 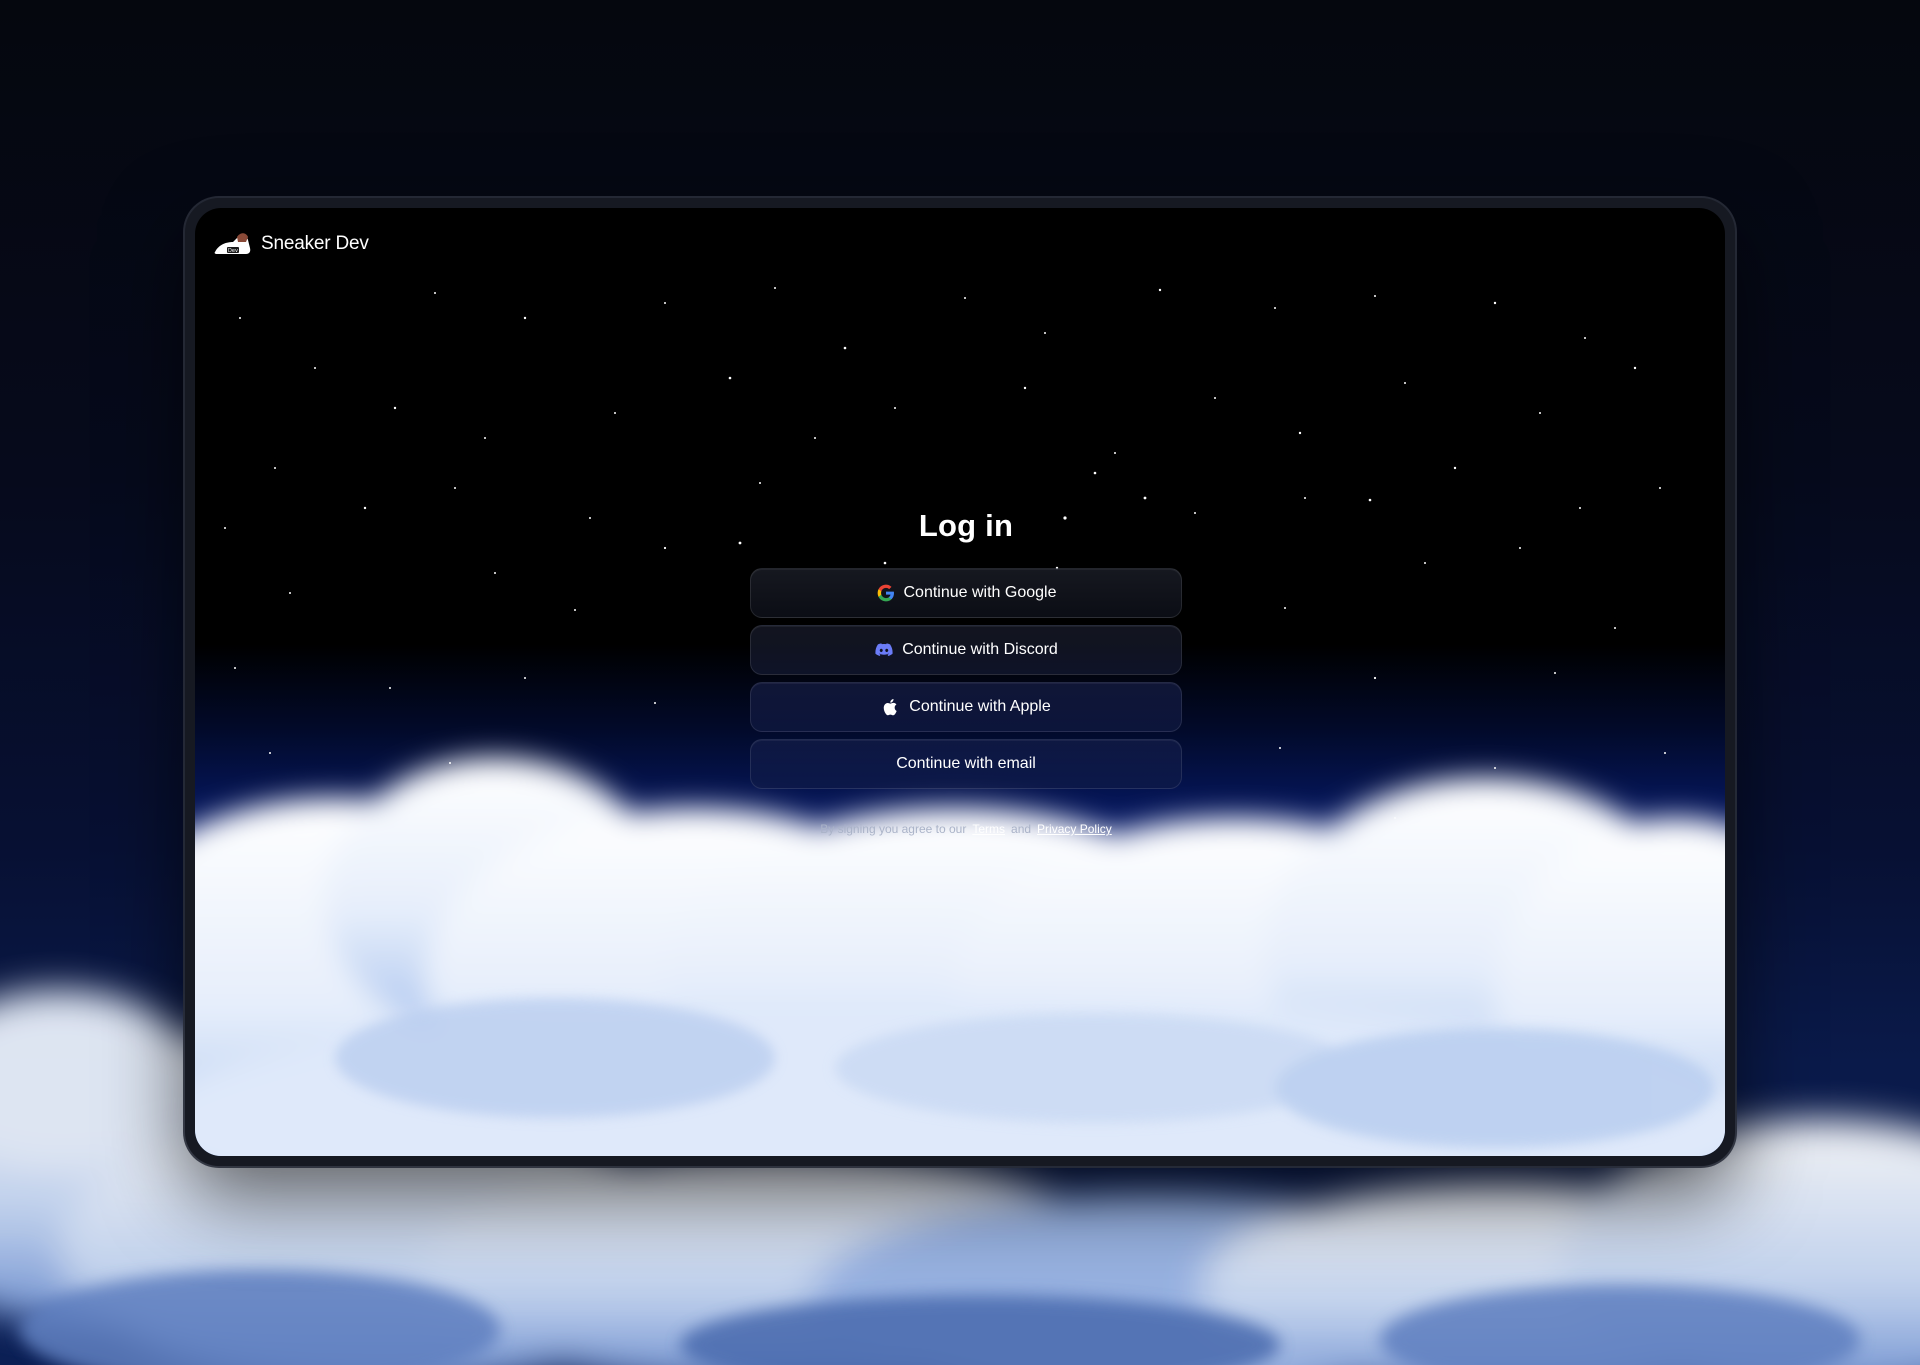 What do you see at coordinates (232, 243) in the screenshot?
I see `sneaker-logo-icon: Dev` at bounding box center [232, 243].